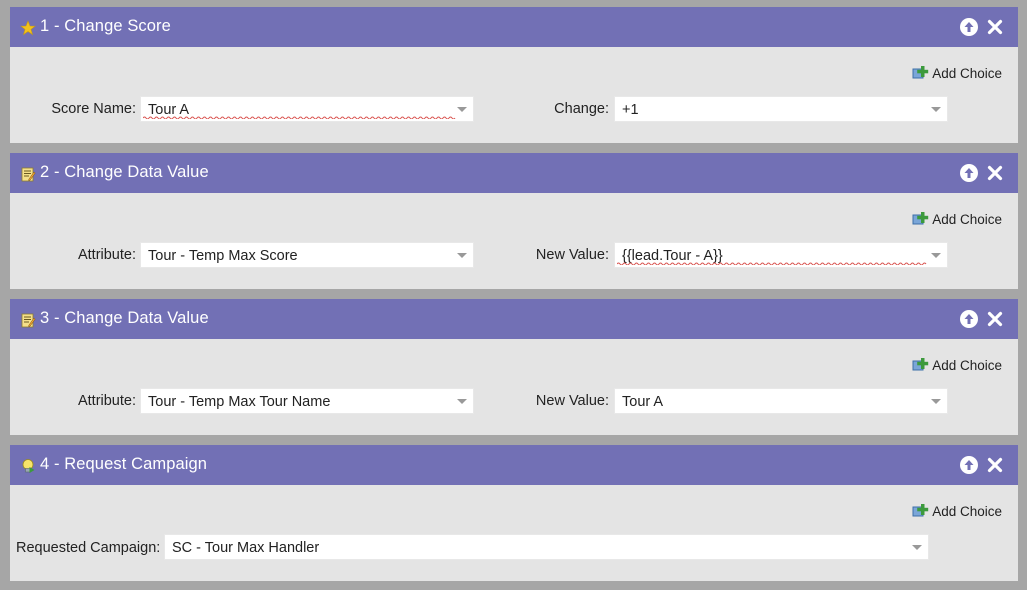  Describe the element at coordinates (546, 547) in the screenshot. I see `requested-campaign-select: SC - Tour Max Handler` at that location.